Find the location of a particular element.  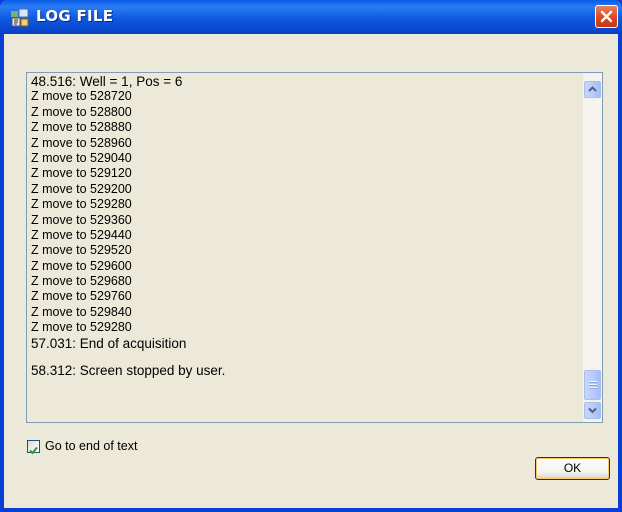

log-line: Z move to 529360 is located at coordinates (81, 219).